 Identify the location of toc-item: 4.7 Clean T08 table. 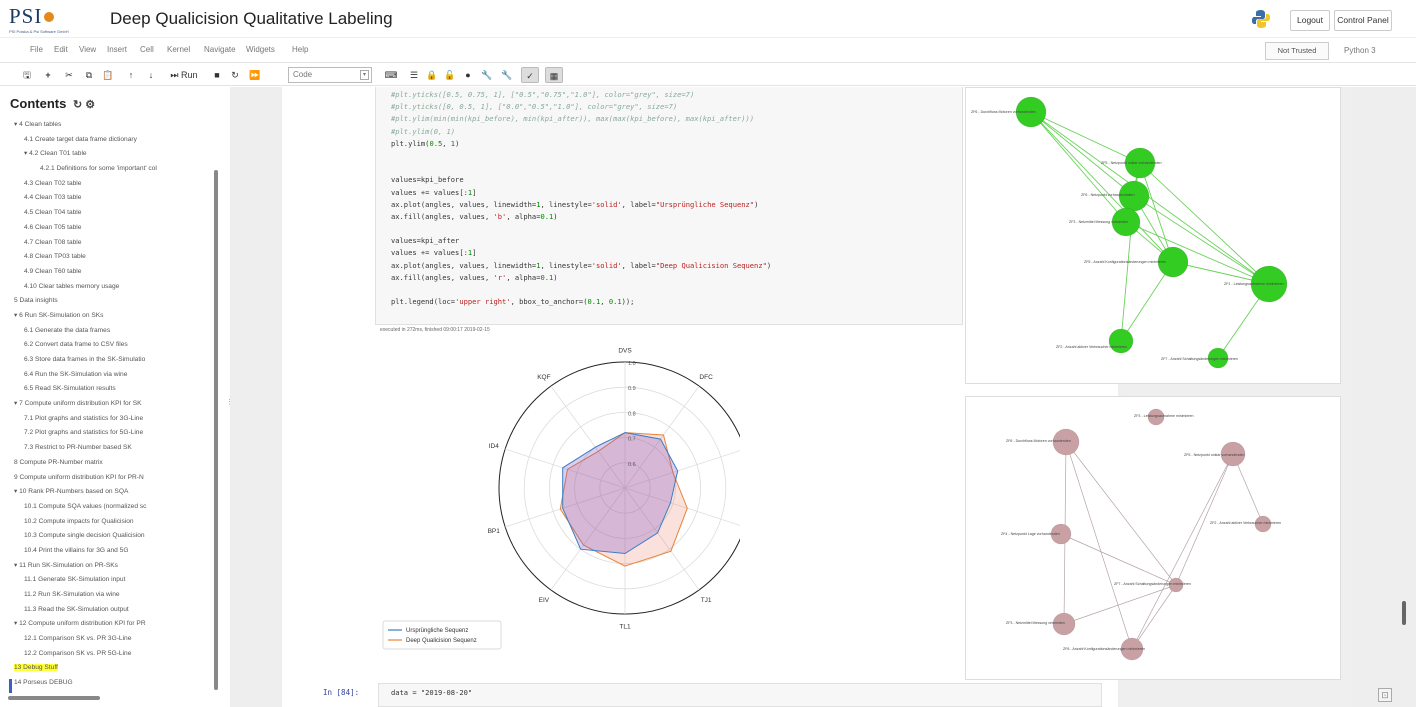
(113, 243).